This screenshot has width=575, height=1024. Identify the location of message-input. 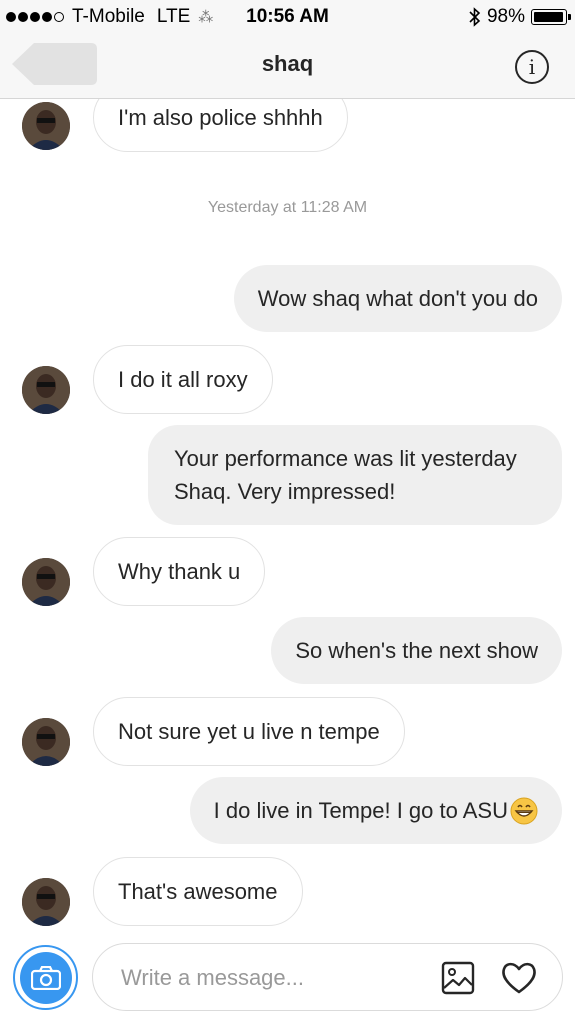
(271, 978).